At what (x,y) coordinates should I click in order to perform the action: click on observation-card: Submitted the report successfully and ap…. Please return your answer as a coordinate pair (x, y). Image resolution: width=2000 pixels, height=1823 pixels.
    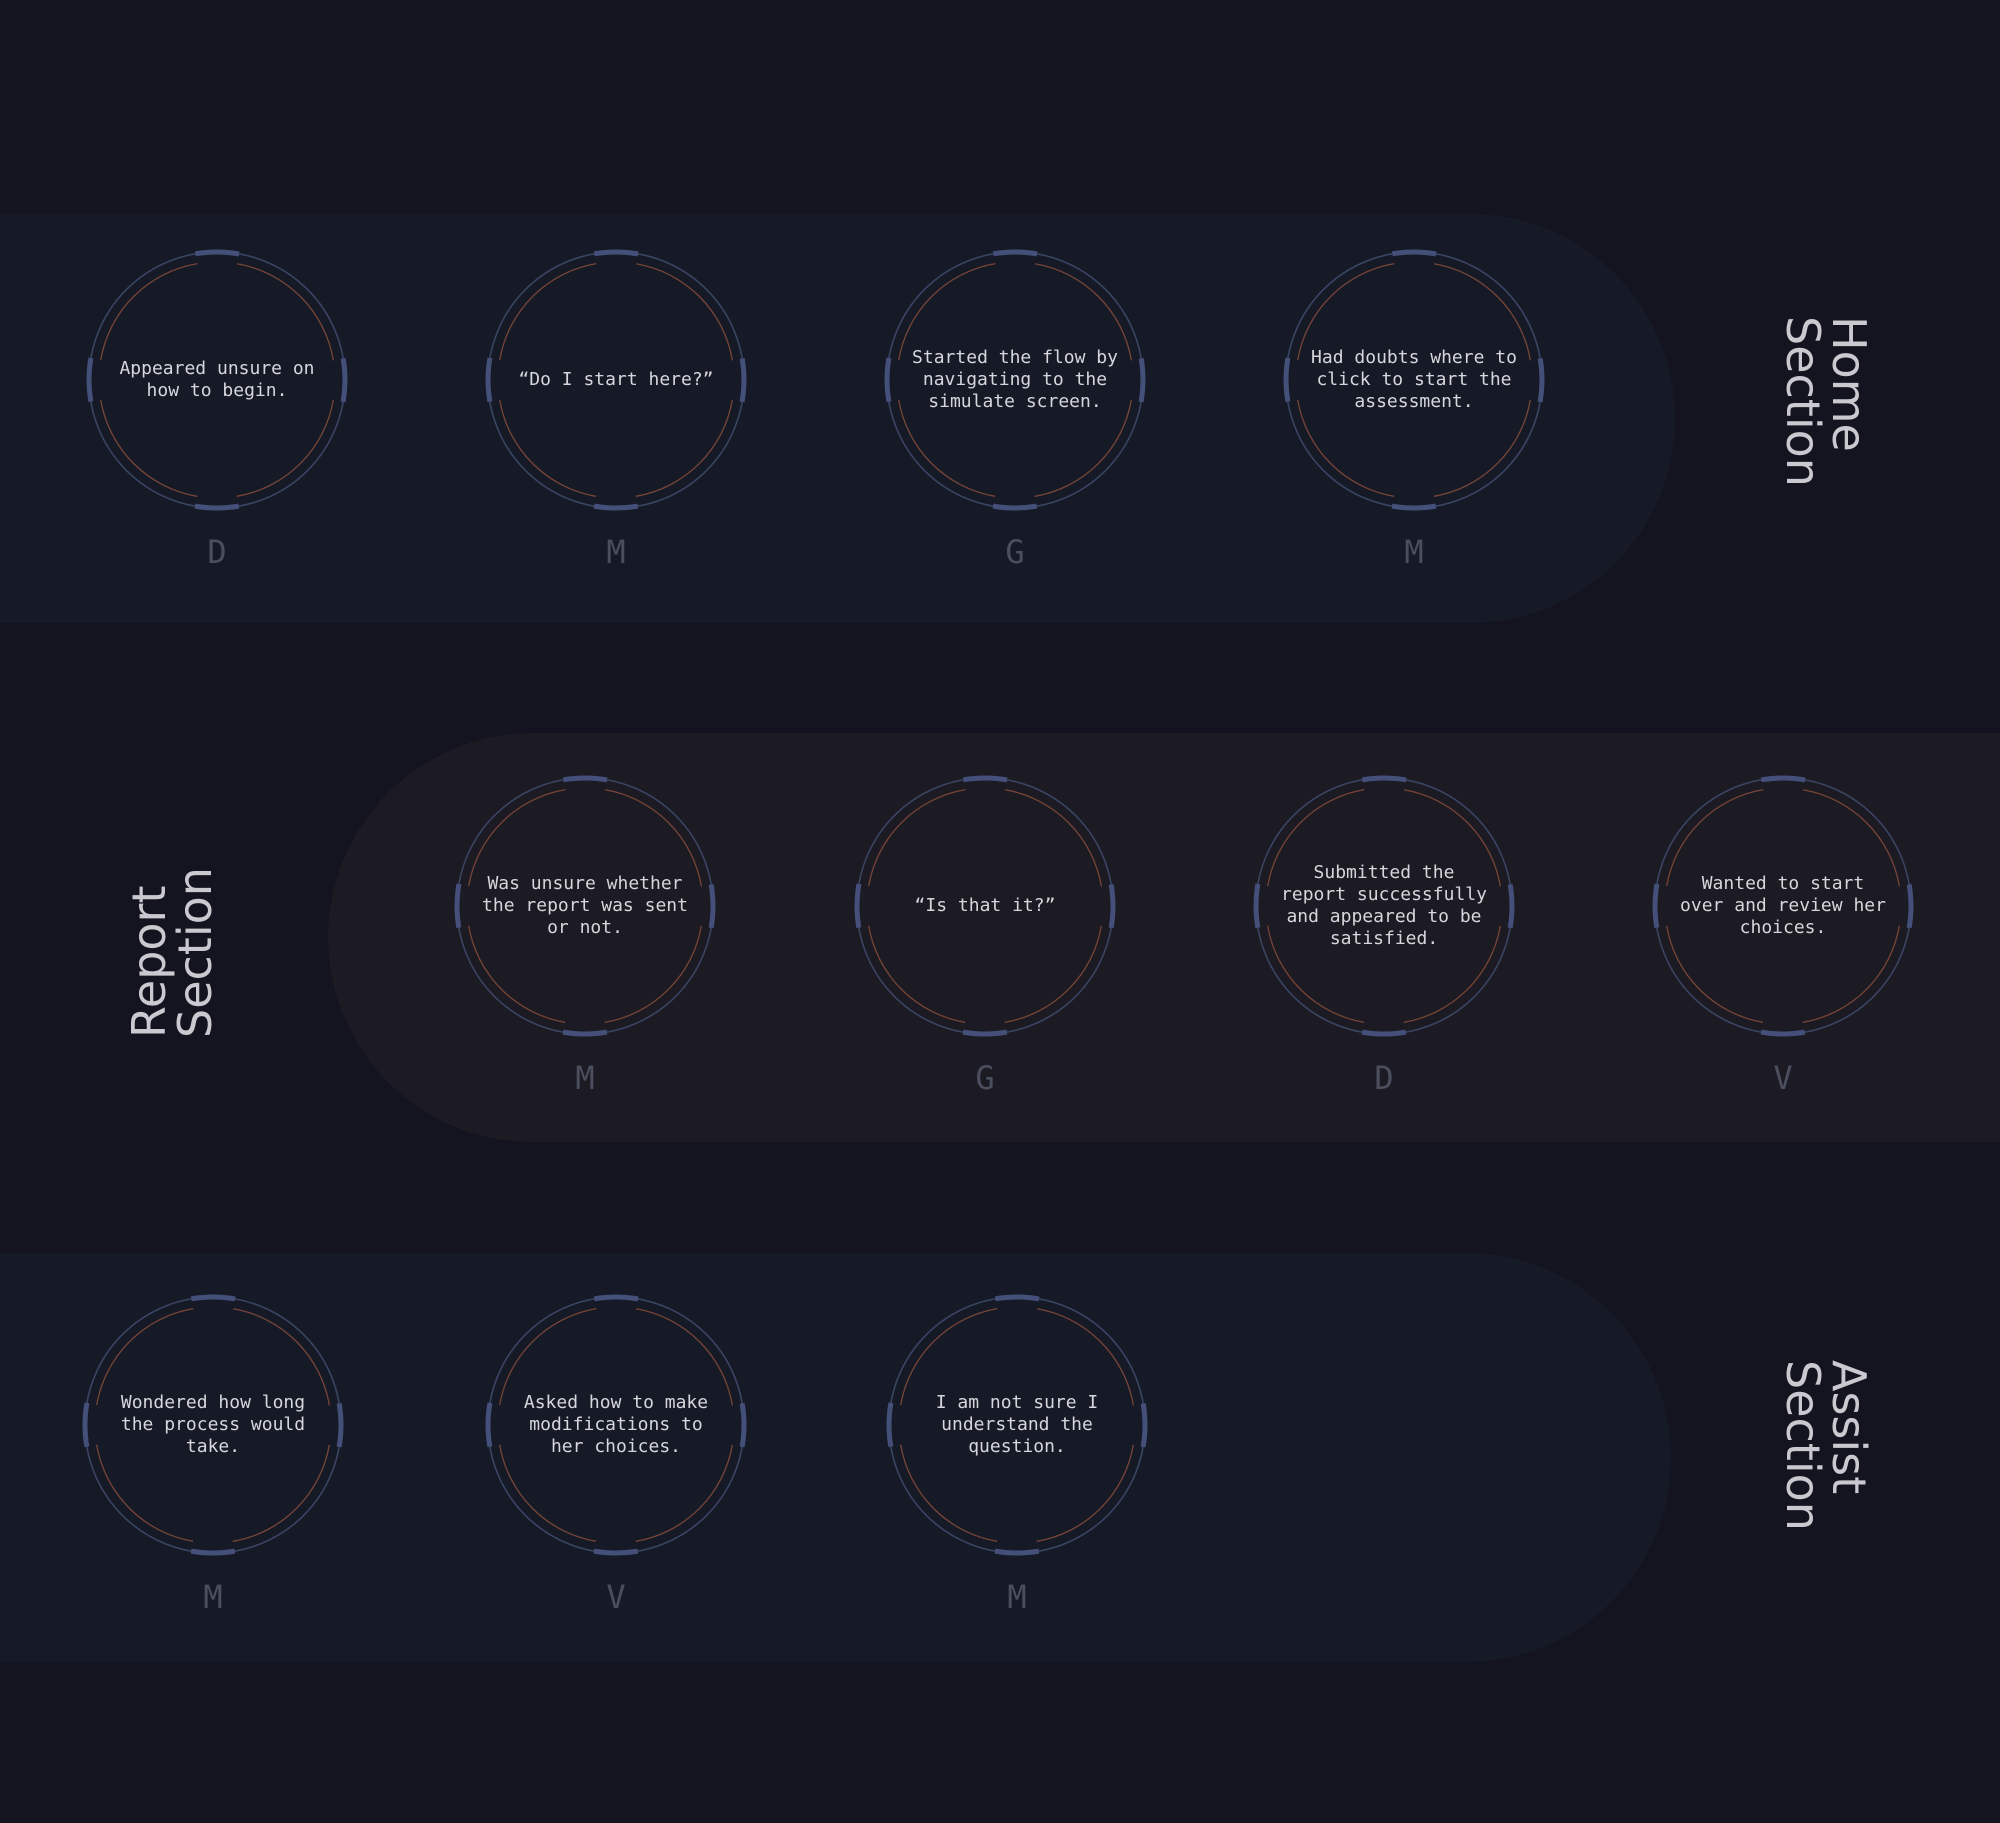
    Looking at the image, I should click on (1384, 936).